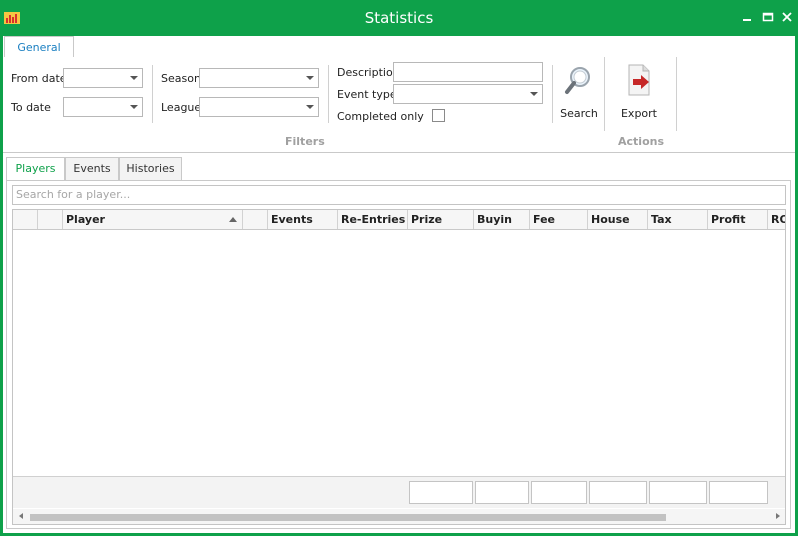 The width and height of the screenshot is (798, 536). What do you see at coordinates (368, 72) in the screenshot?
I see `description-label: Description` at bounding box center [368, 72].